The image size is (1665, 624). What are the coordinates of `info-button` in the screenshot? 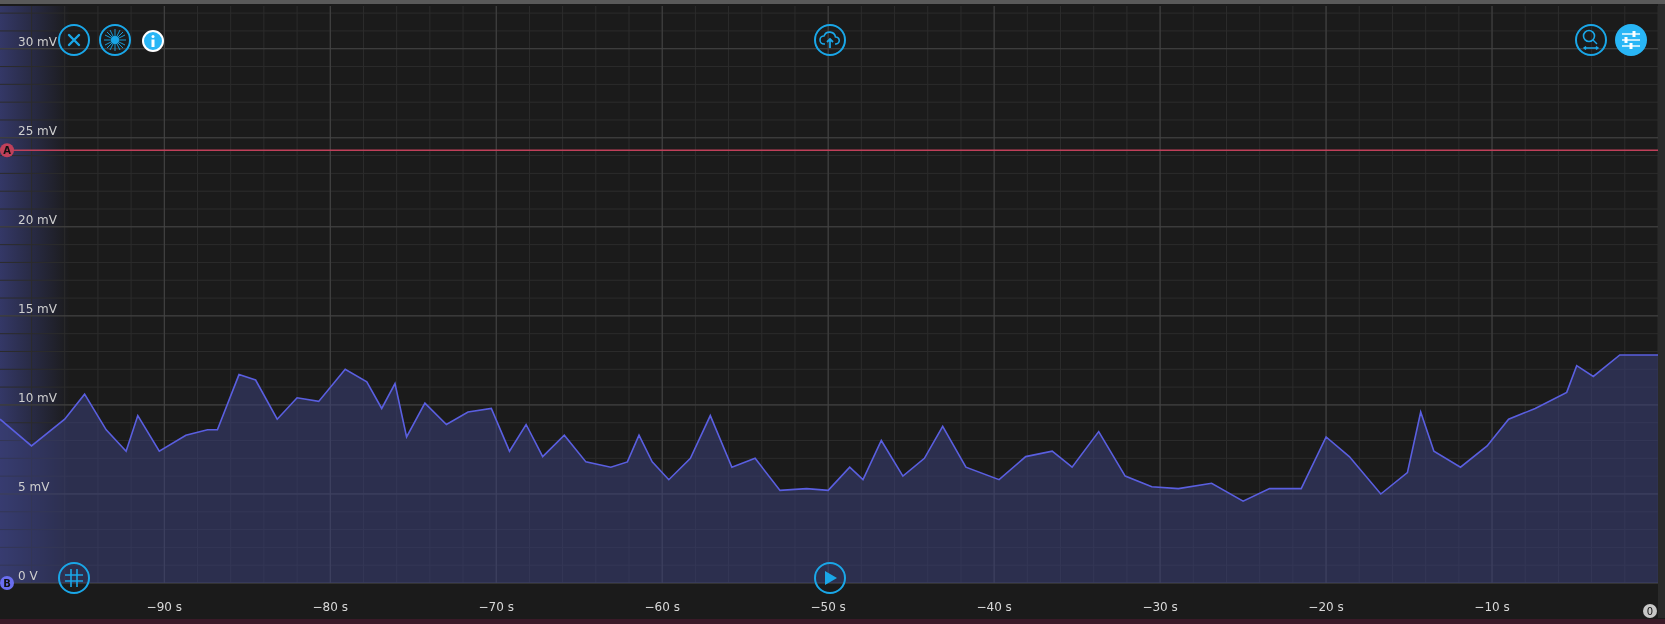 It's located at (153, 41).